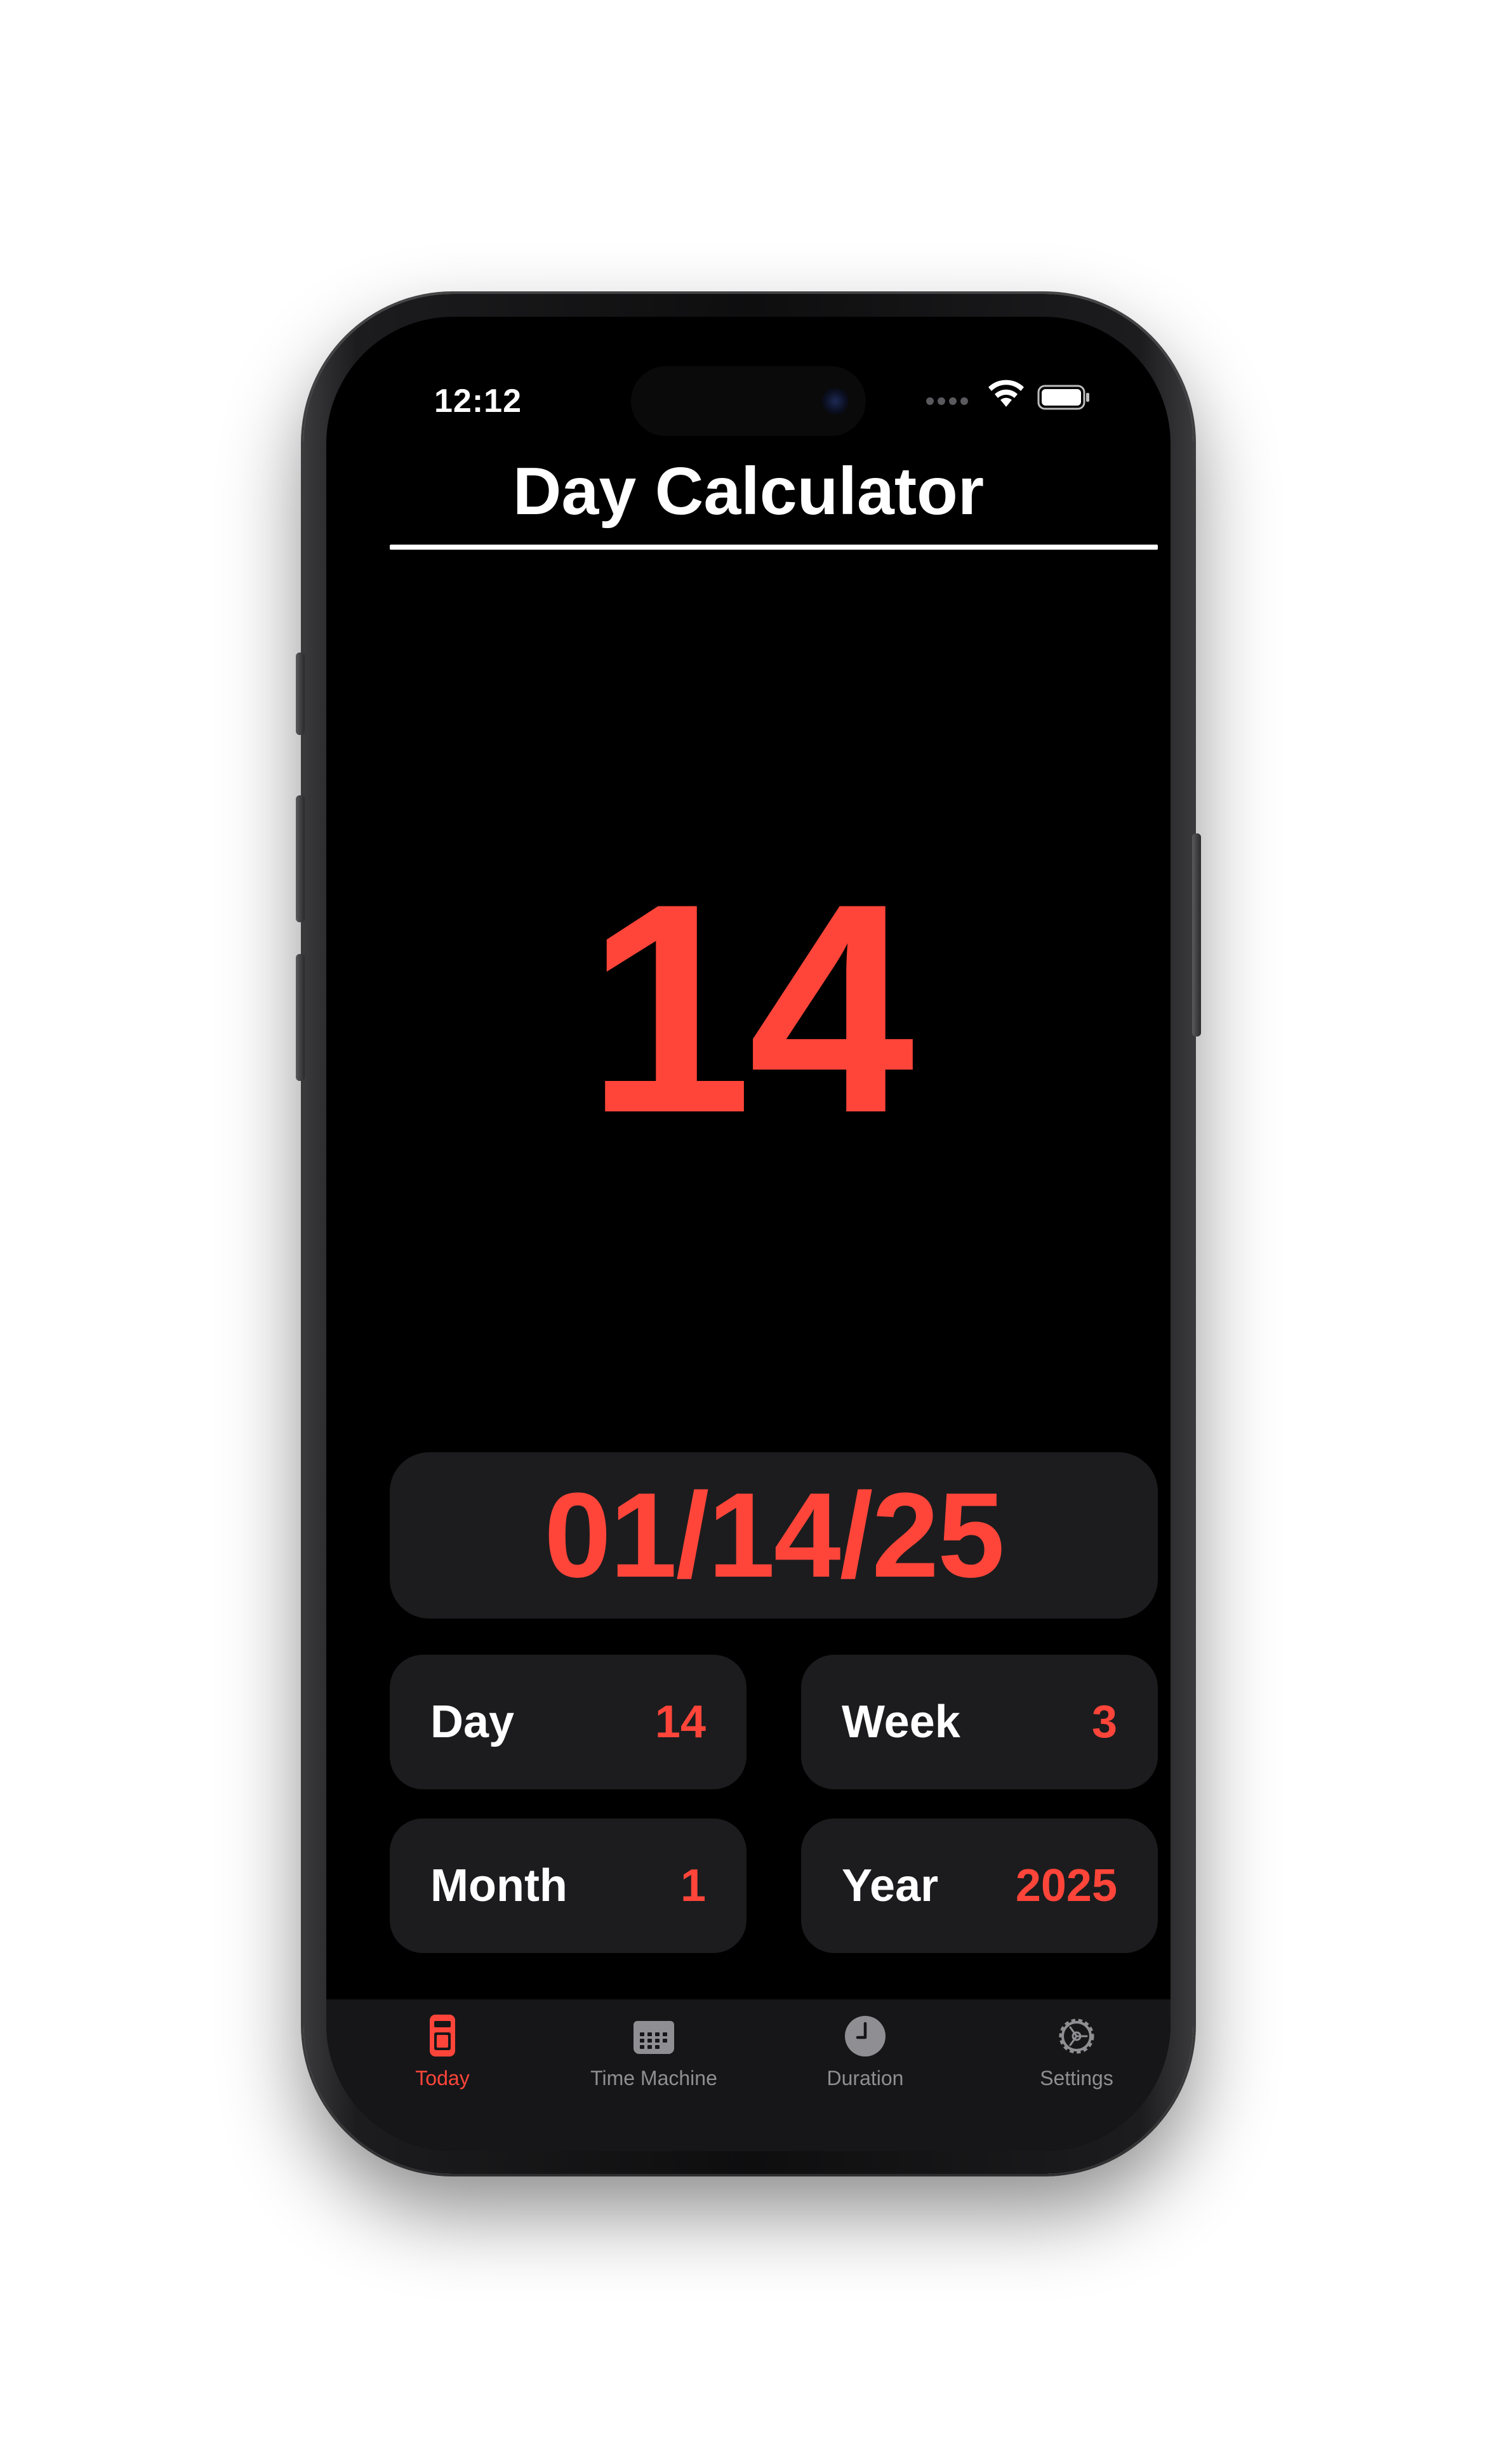  What do you see at coordinates (890, 1885) in the screenshot?
I see `stat-label: Year` at bounding box center [890, 1885].